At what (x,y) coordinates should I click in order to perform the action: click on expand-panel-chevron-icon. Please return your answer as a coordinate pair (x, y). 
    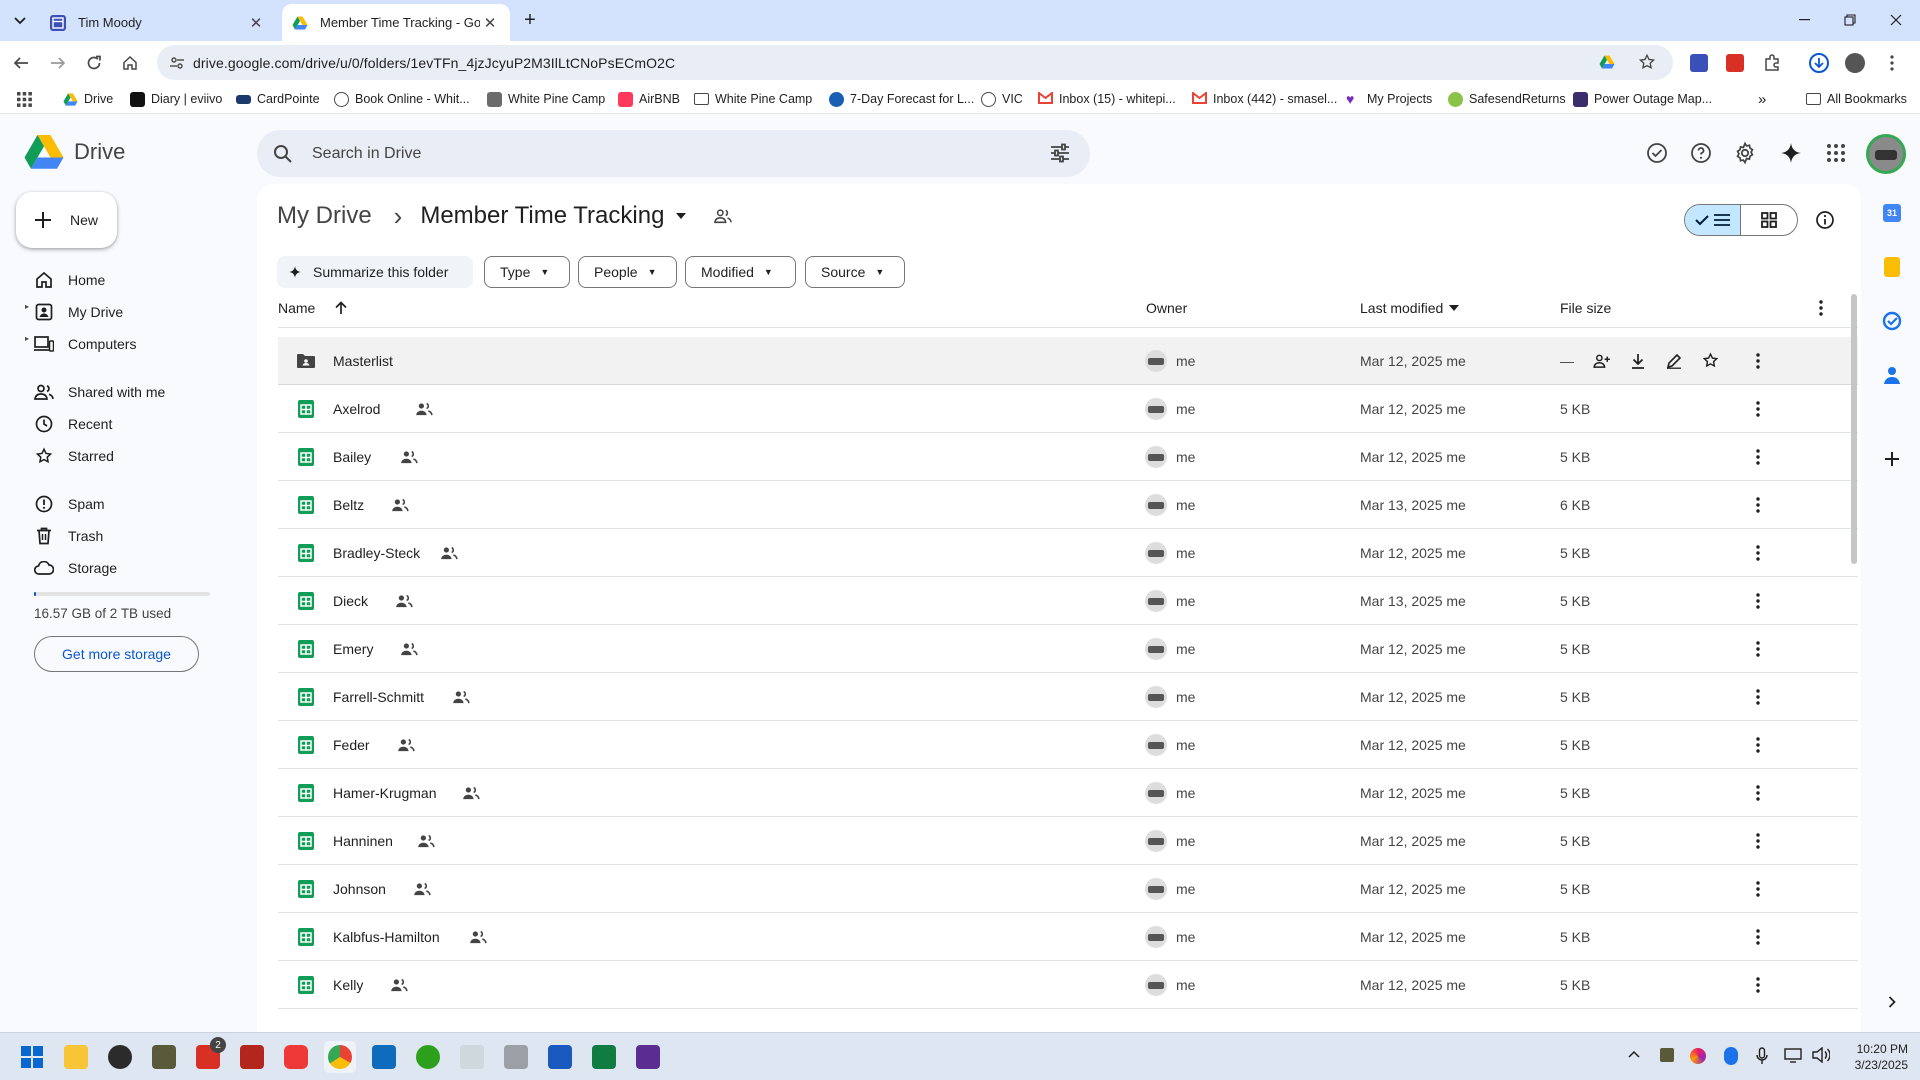
    Looking at the image, I should click on (1892, 1002).